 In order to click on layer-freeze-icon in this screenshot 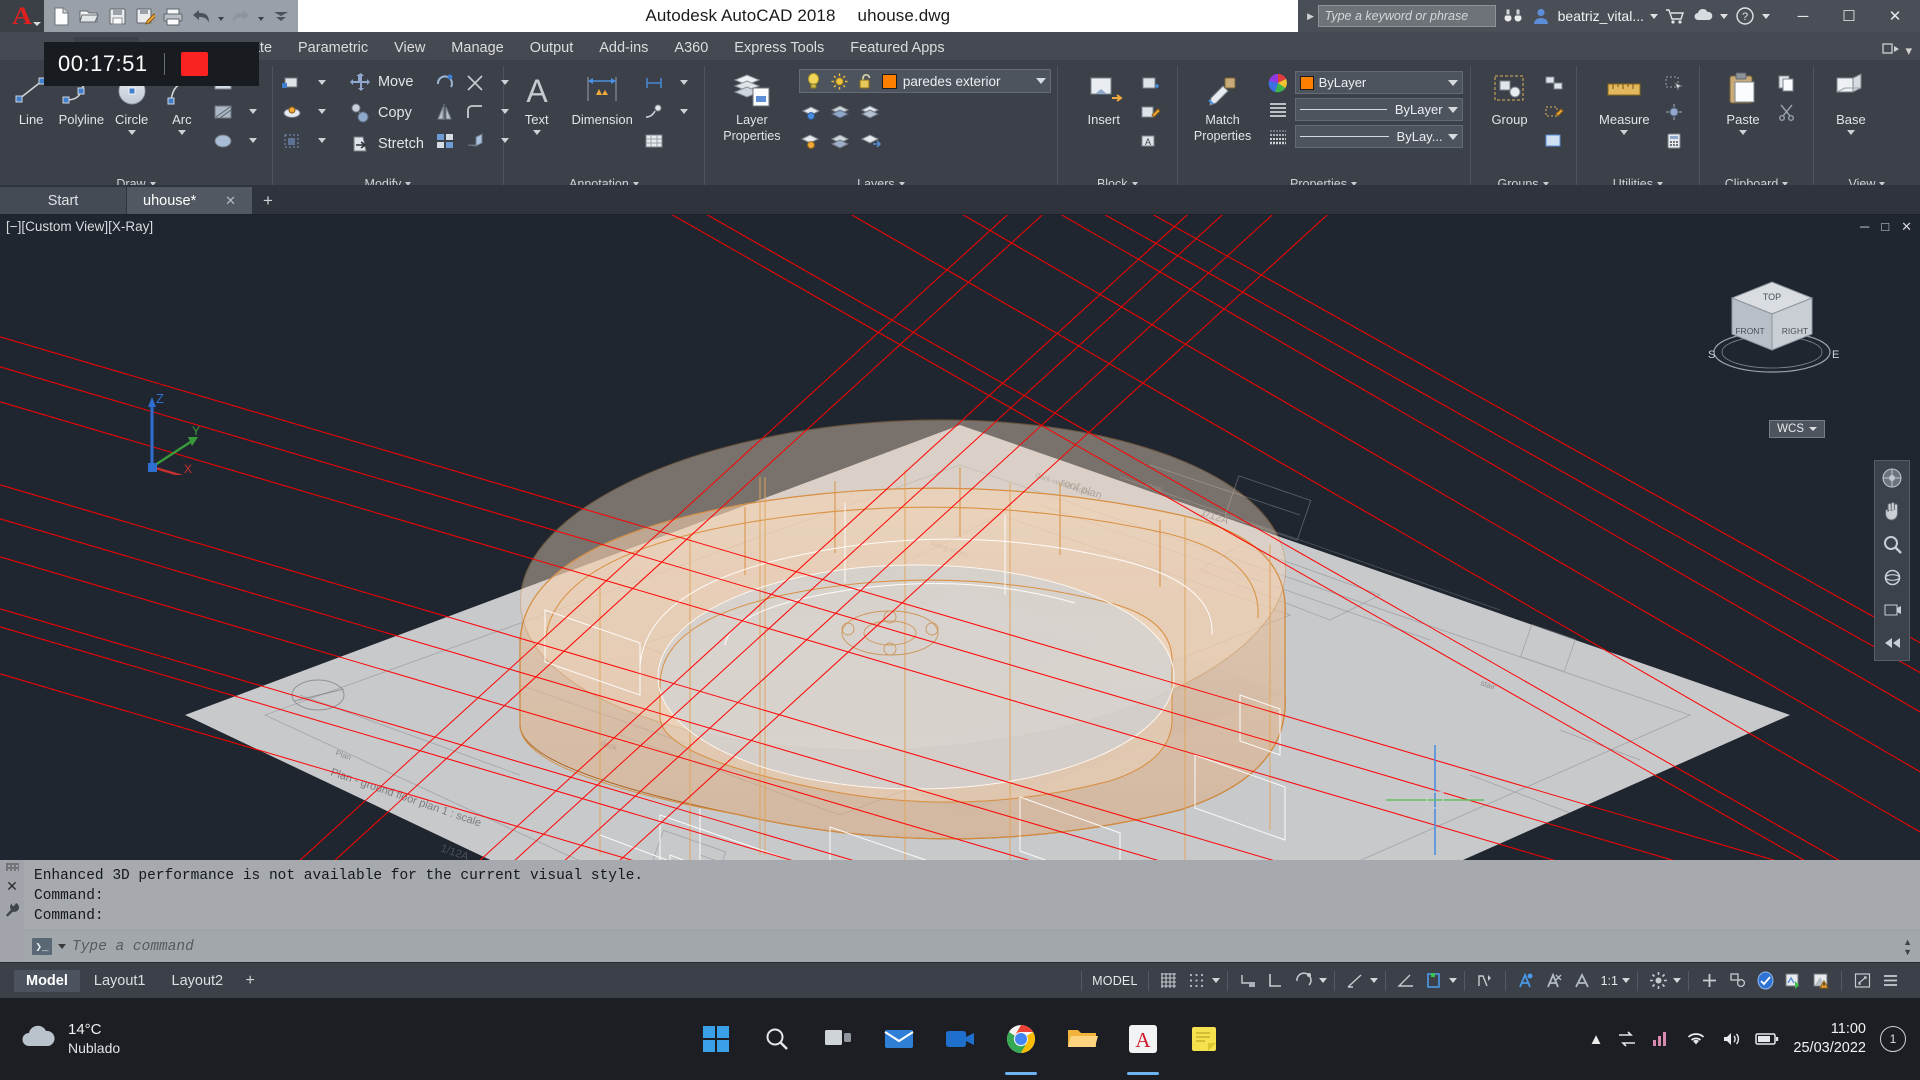, I will do `click(842, 111)`.